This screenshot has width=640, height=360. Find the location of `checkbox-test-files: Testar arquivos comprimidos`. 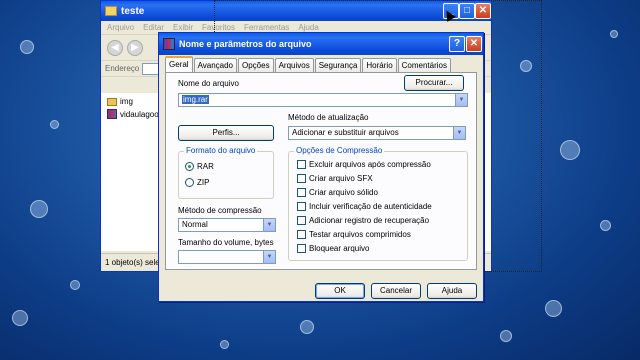

checkbox-test-files: Testar arquivos comprimidos is located at coordinates (354, 234).